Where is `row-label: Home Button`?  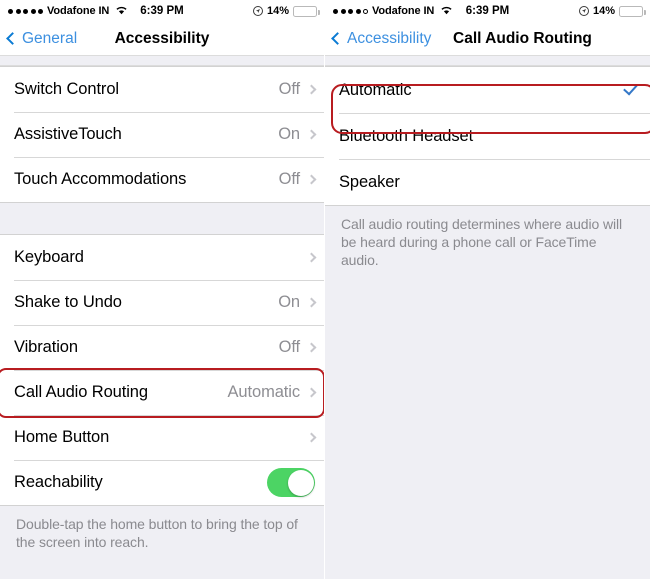 row-label: Home Button is located at coordinates (62, 437).